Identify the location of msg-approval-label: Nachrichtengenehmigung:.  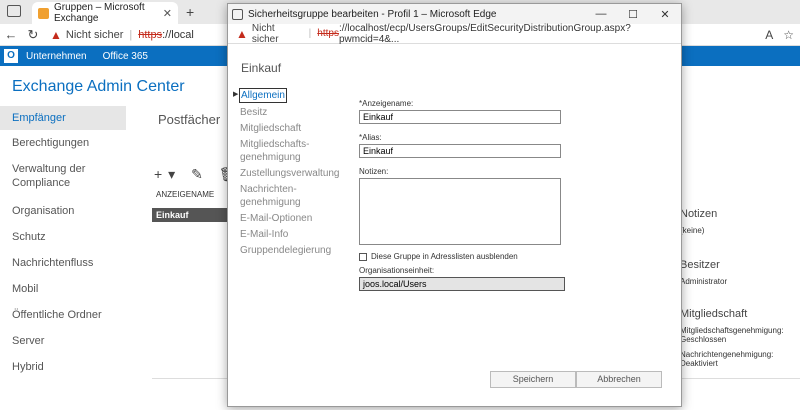
(727, 354).